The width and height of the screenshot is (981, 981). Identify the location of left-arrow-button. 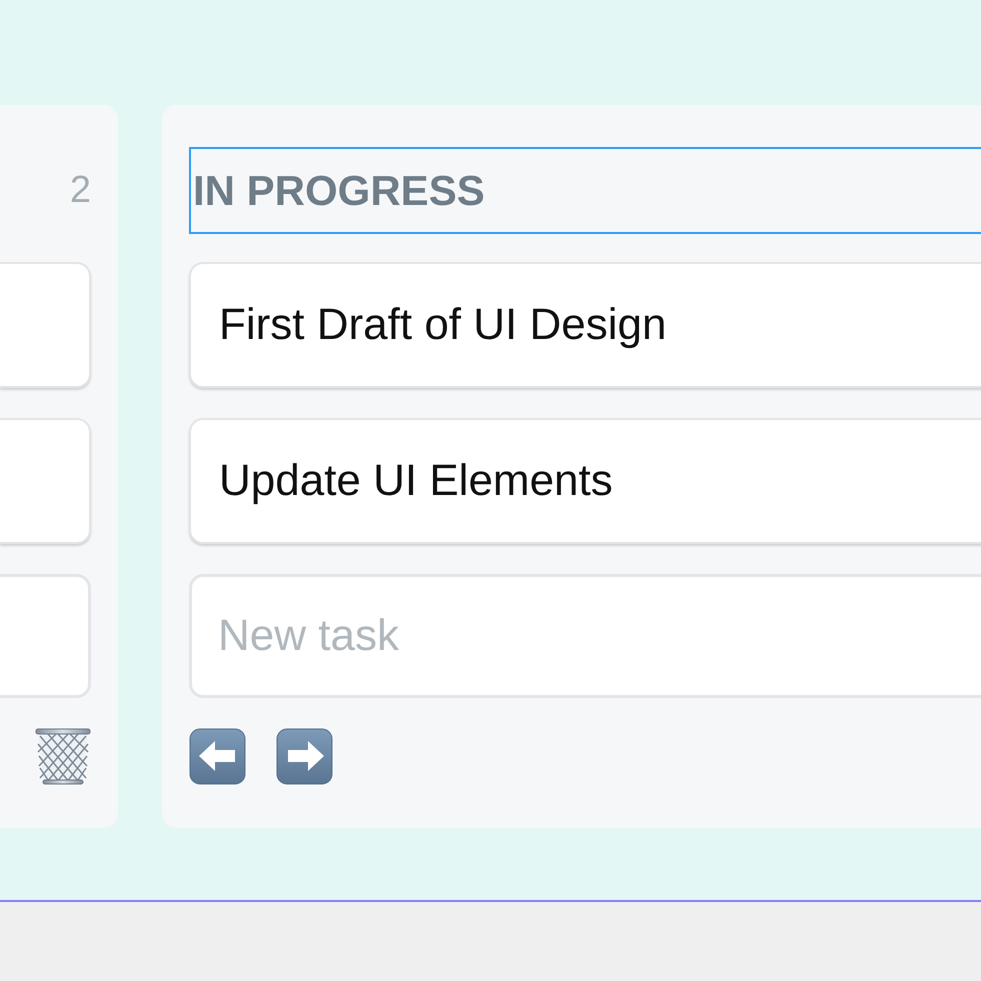
(217, 756).